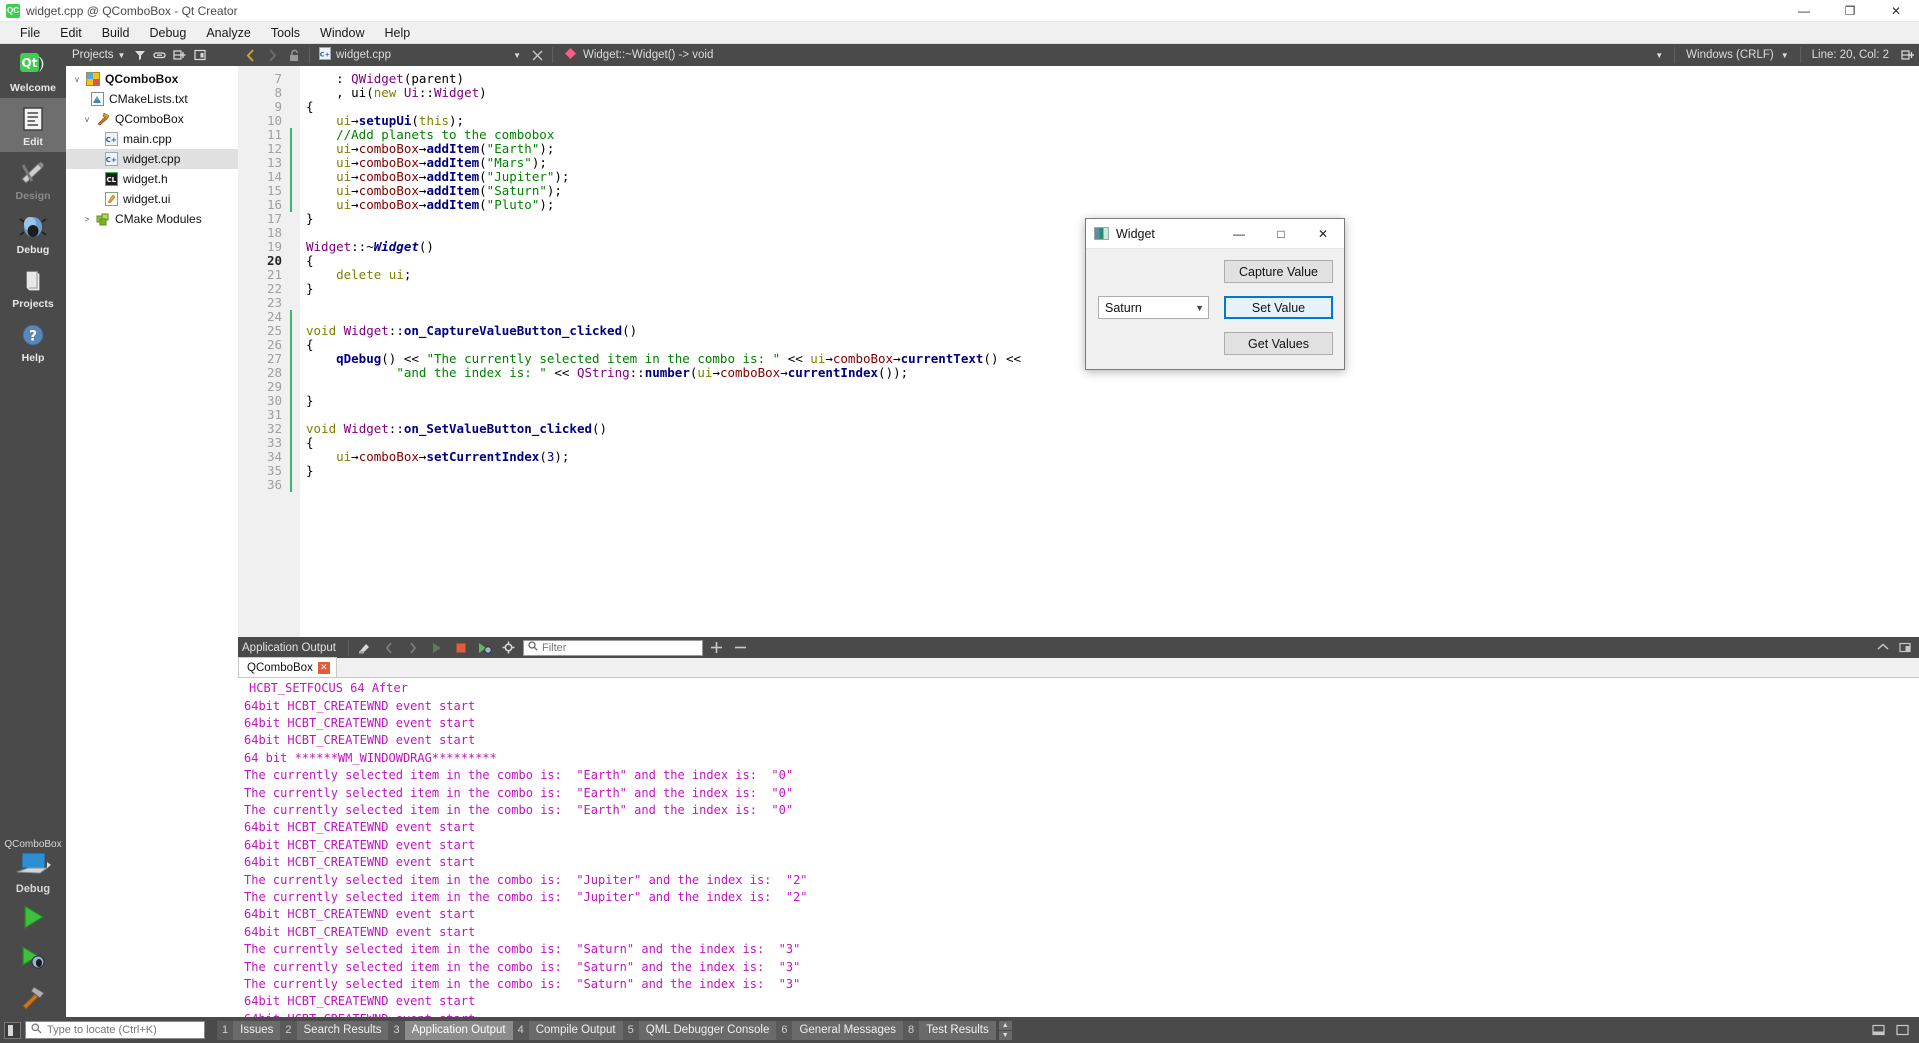  I want to click on close-sidebar-icon, so click(199, 55).